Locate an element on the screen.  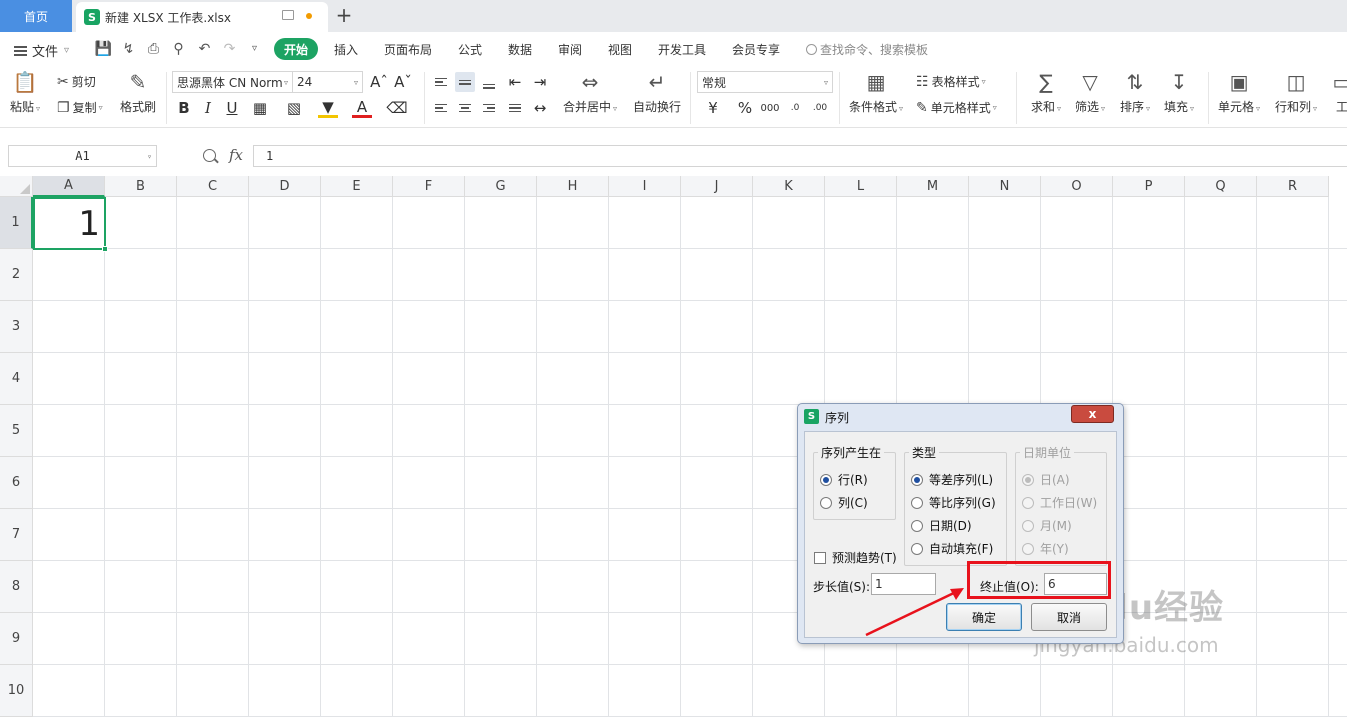
align-left-icon is located at coordinates (441, 108).